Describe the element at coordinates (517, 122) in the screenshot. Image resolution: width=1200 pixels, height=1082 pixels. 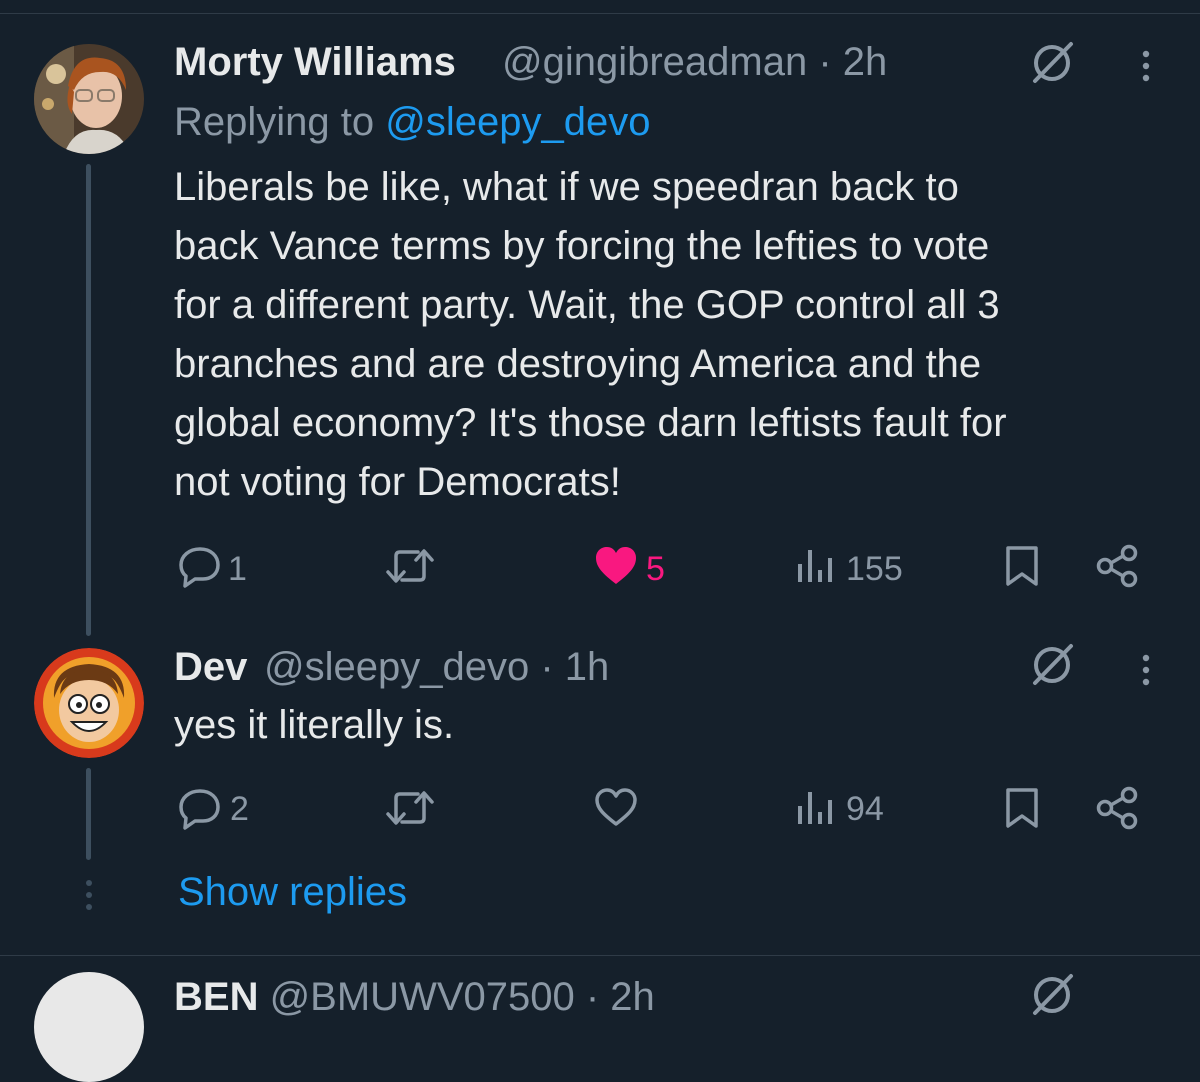
I see `replying-handle-link: @sleepy_devo` at that location.